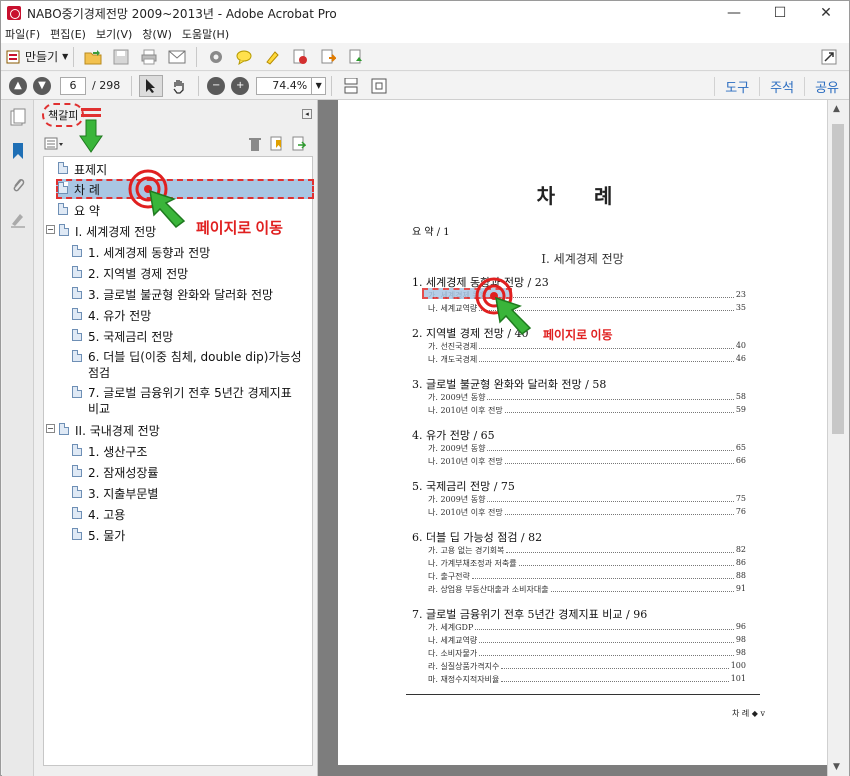 This screenshot has width=850, height=776. I want to click on page-number-input: 6, so click(73, 85).